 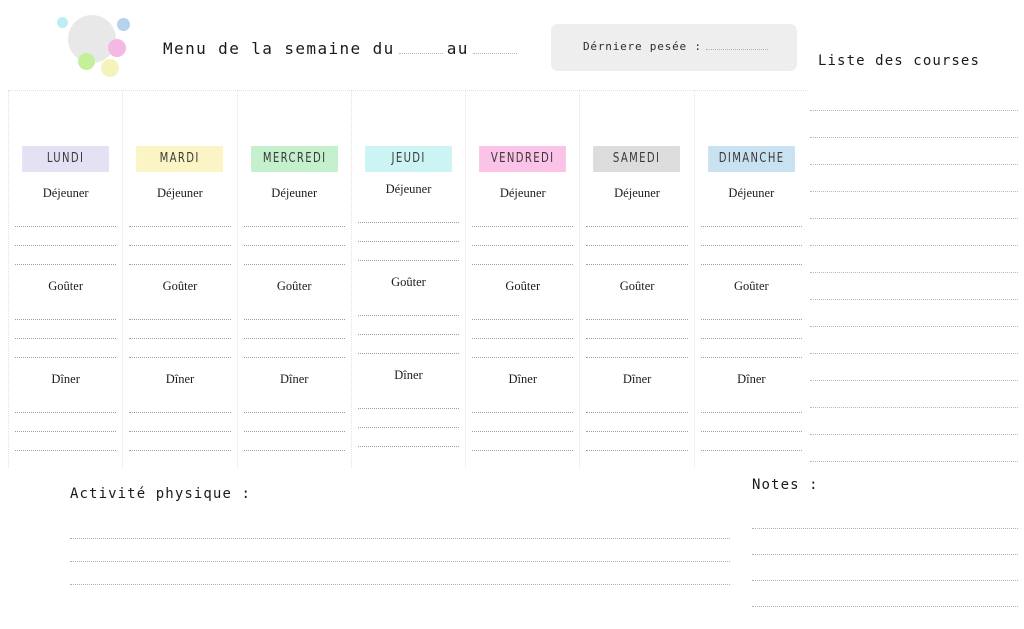 I want to click on notes-lines, so click(x=885, y=555).